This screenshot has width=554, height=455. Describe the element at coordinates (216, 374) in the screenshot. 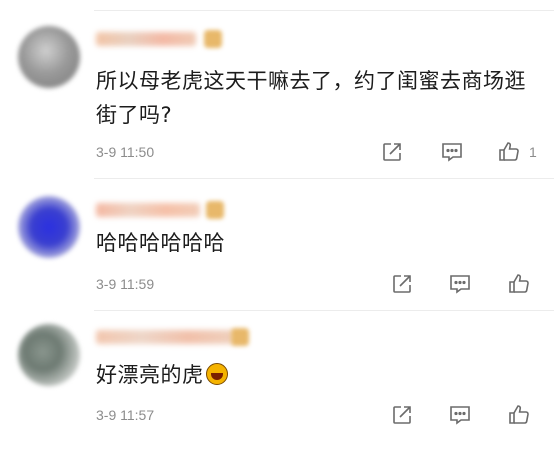

I see `laughing-emoji-icon` at that location.